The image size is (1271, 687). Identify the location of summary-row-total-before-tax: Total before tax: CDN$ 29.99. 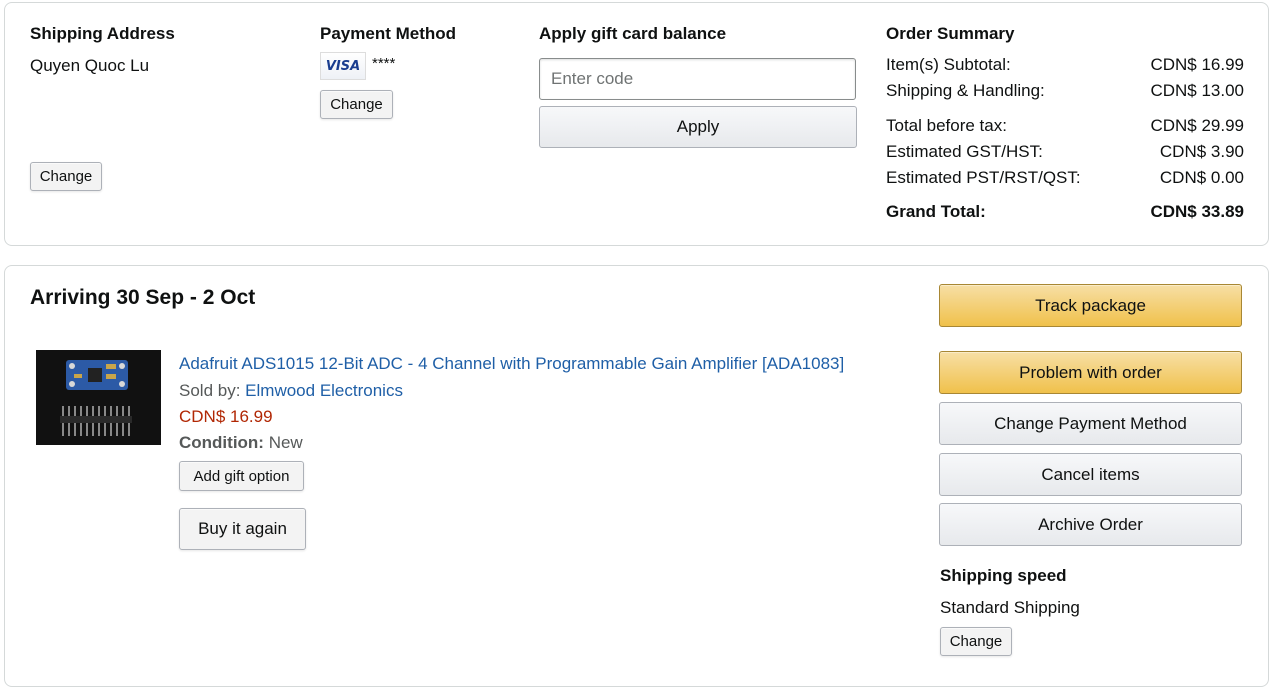
(1065, 126).